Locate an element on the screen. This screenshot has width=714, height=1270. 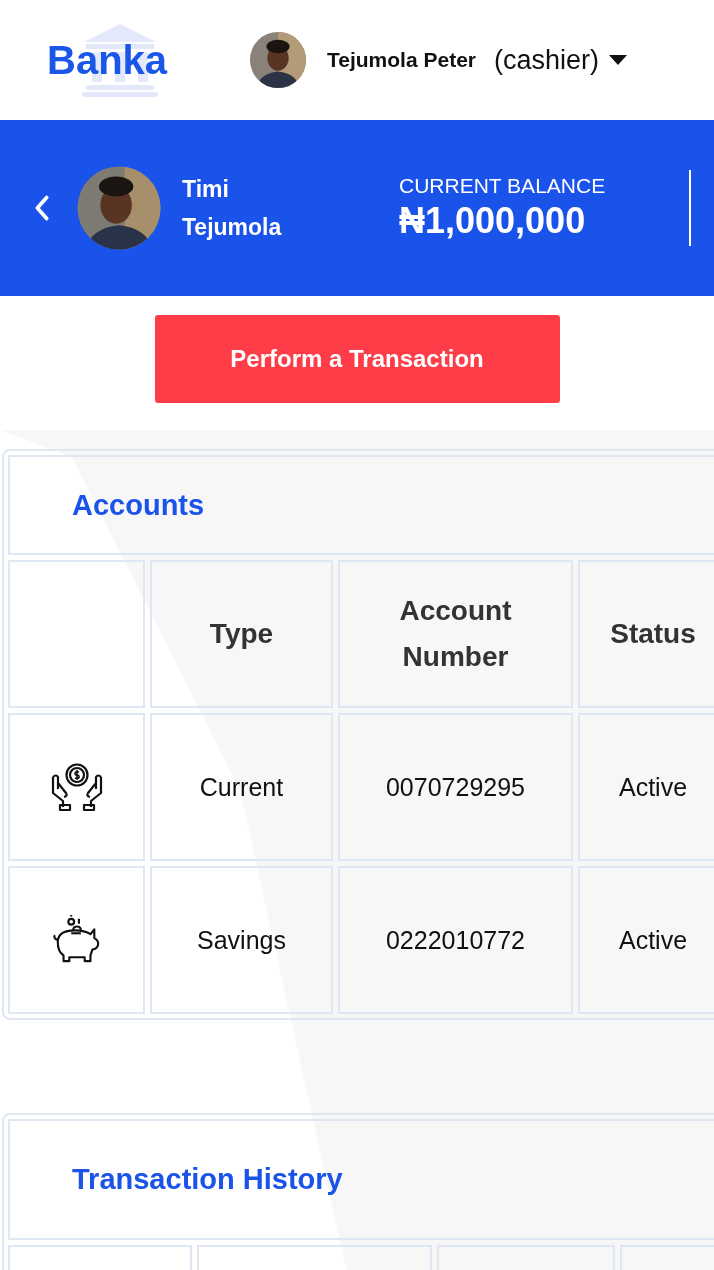
back-icon is located at coordinates (42, 208).